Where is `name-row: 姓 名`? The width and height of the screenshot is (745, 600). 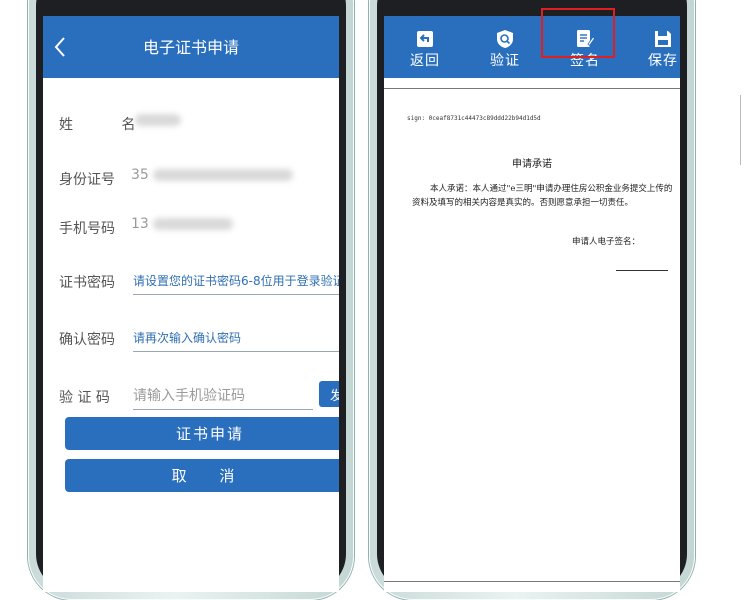 name-row: 姓 名 is located at coordinates (191, 124).